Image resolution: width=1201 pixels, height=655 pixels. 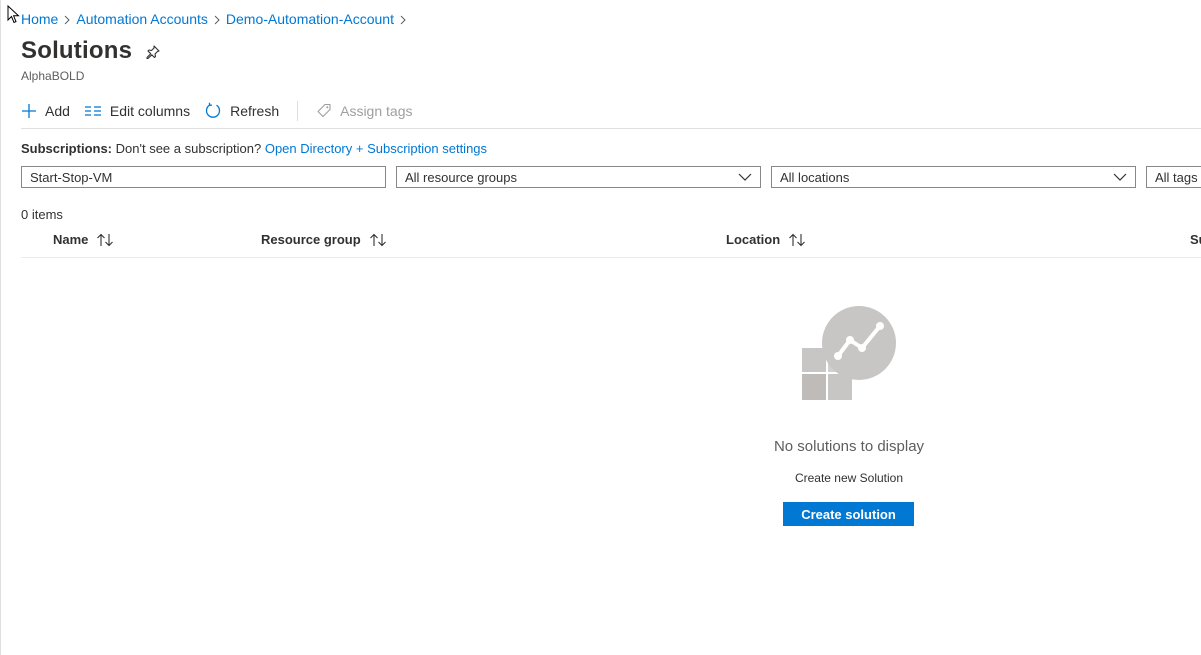 What do you see at coordinates (298, 111) in the screenshot?
I see `toolbar-divider` at bounding box center [298, 111].